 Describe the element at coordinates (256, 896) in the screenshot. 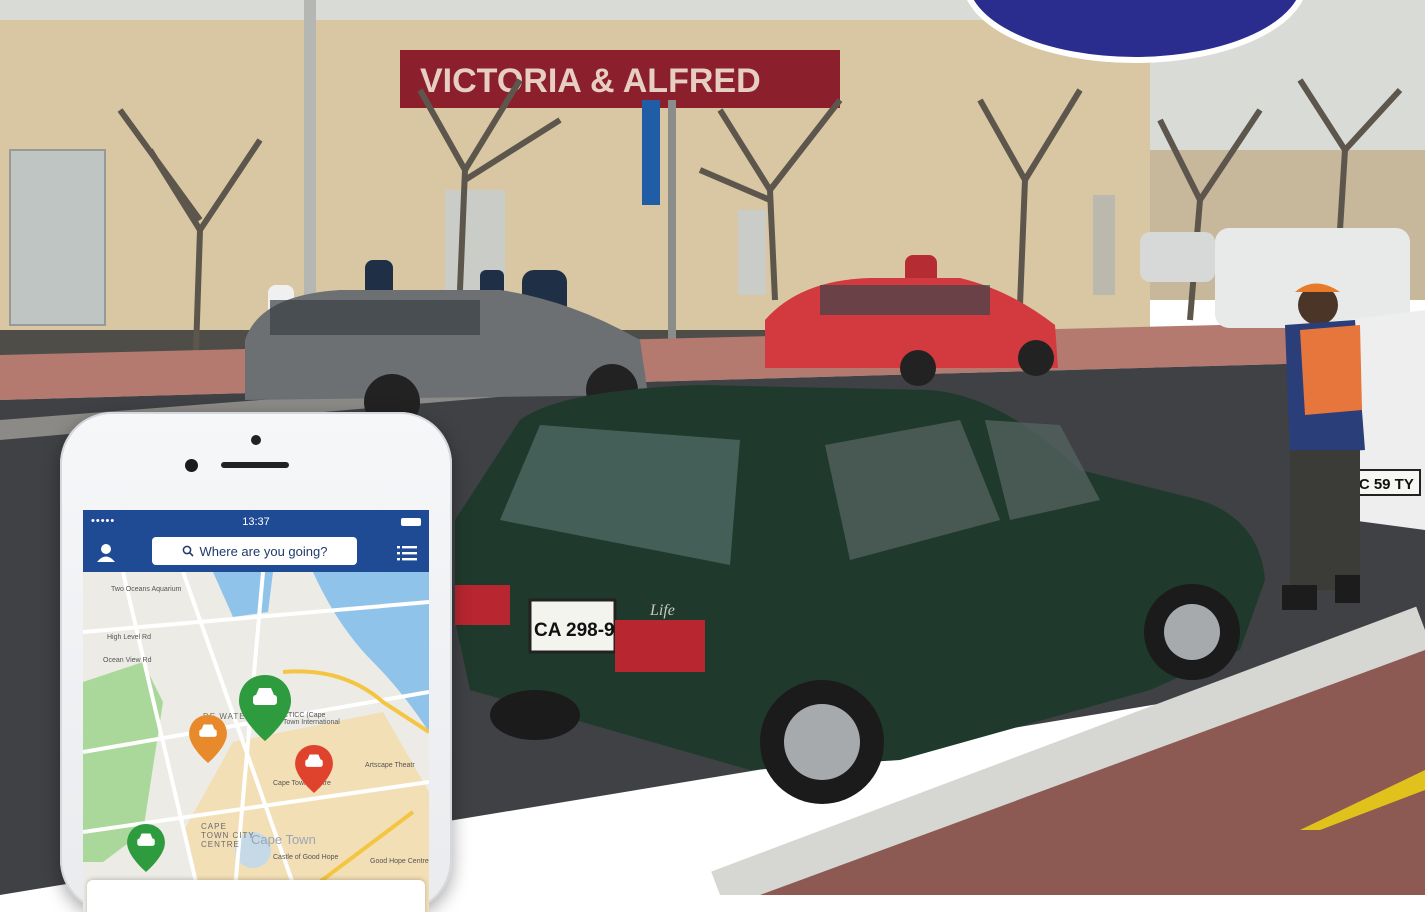

I see `bottom-sheet` at that location.